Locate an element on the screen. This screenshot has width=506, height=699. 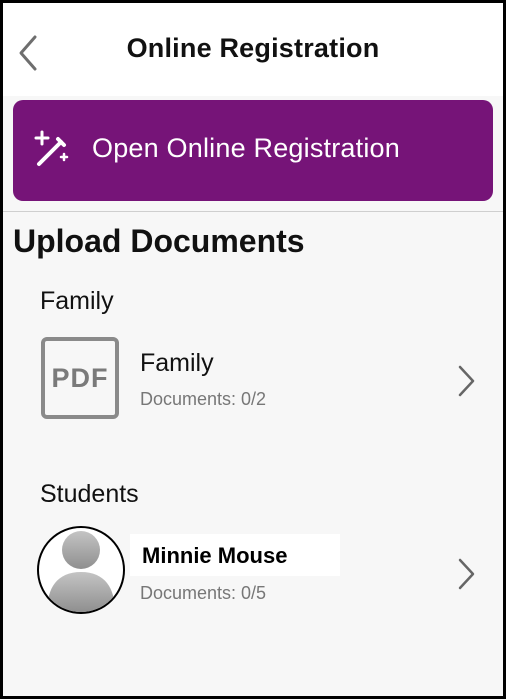
magic-wand-icon is located at coordinates (51, 148).